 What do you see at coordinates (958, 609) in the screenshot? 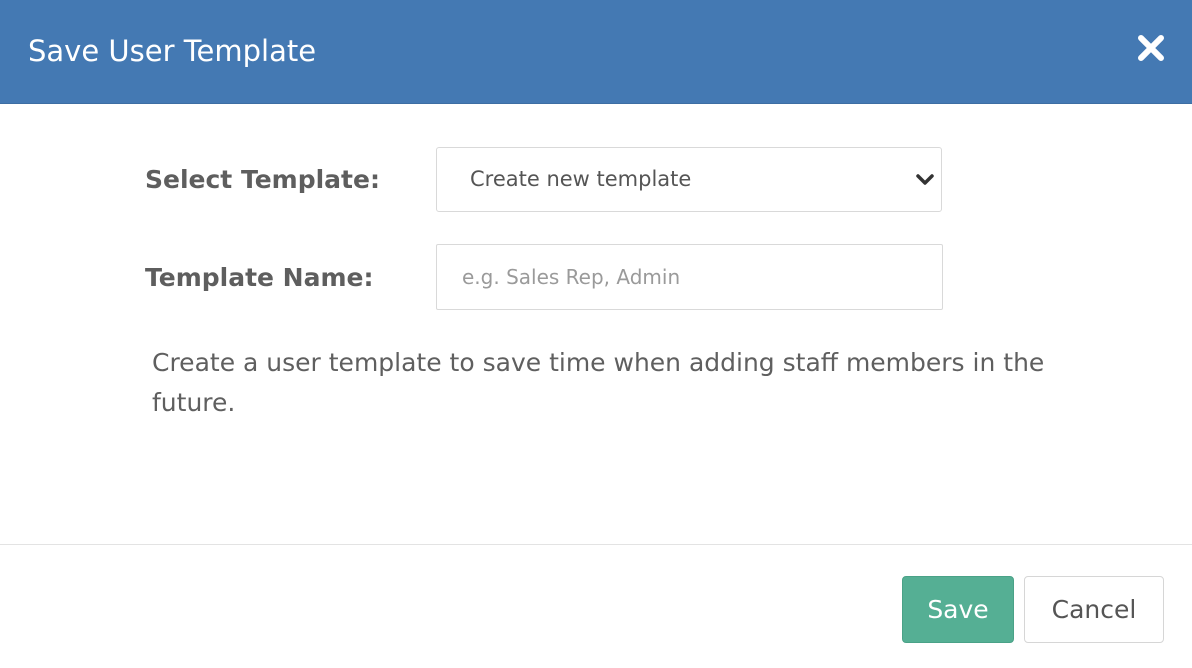
I see `save-button: Save` at bounding box center [958, 609].